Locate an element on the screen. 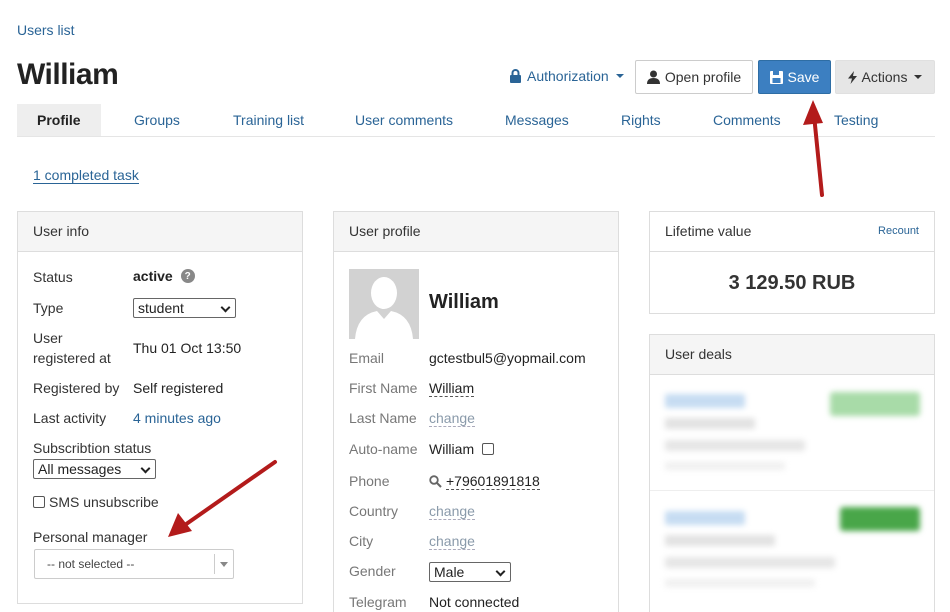 This screenshot has height=612, width=950. telegram-label: Telegram is located at coordinates (378, 602).